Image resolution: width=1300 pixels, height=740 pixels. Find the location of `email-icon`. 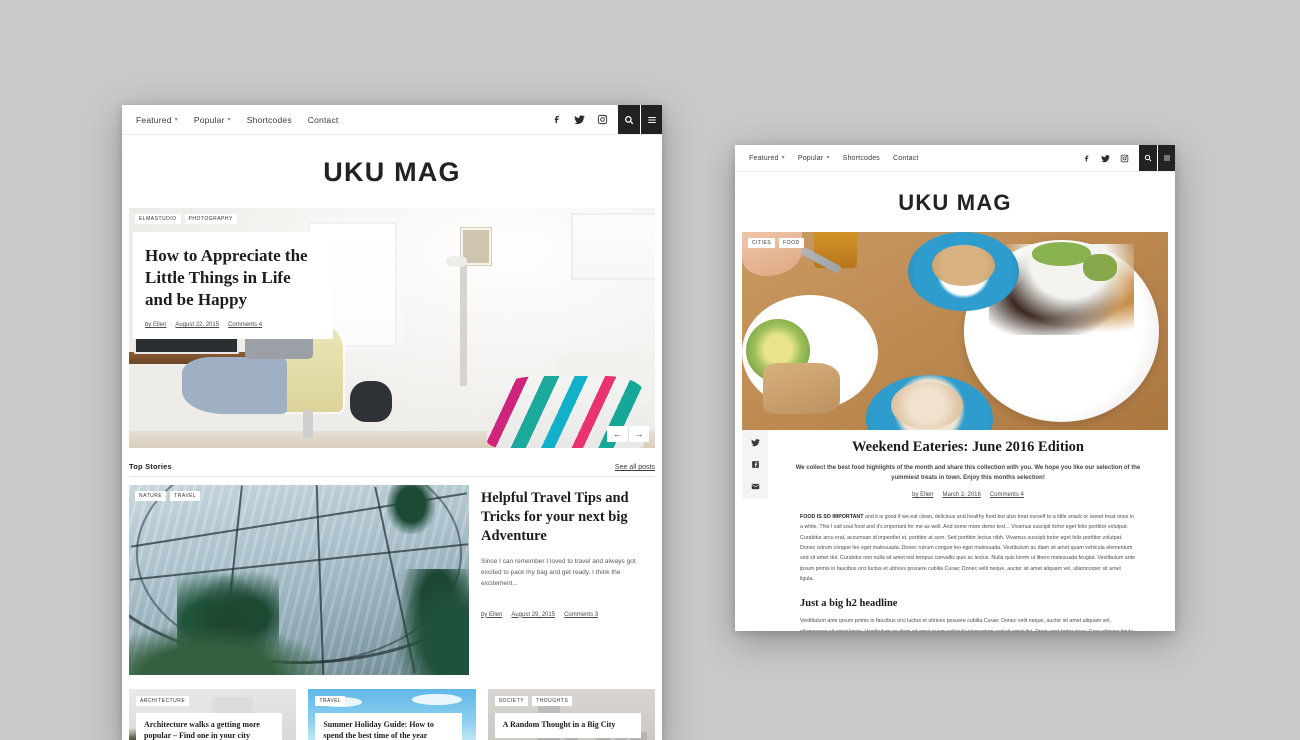

email-icon is located at coordinates (755, 486).